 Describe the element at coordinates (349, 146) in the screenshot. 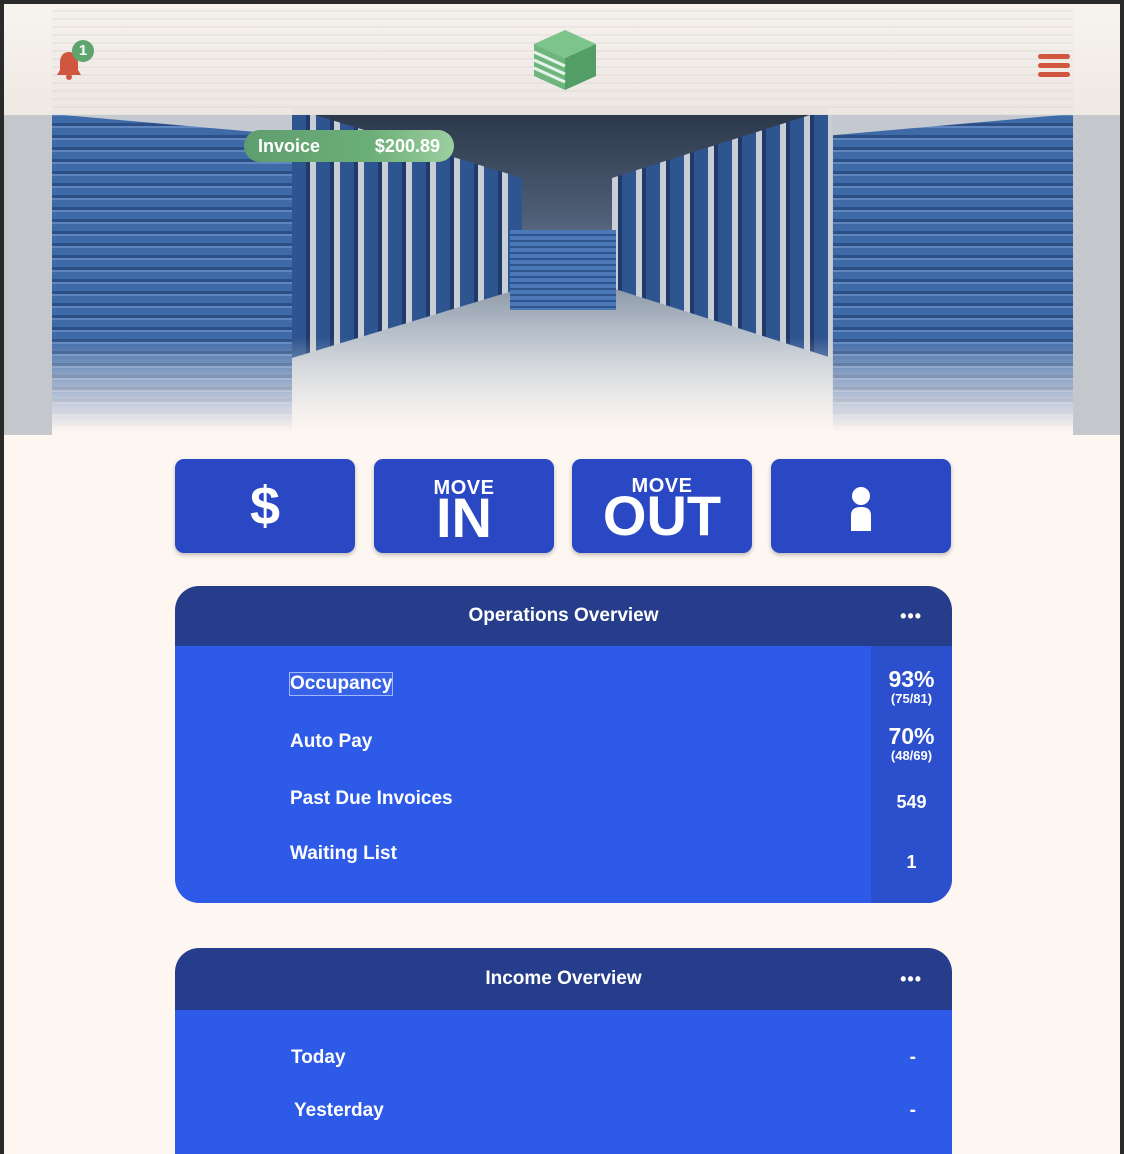

I see `invoice-pill: Invoice $200.89` at that location.